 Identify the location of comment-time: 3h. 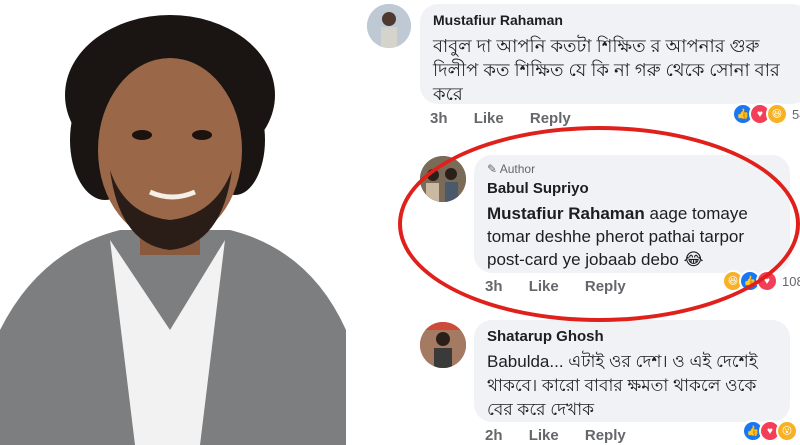
(439, 118).